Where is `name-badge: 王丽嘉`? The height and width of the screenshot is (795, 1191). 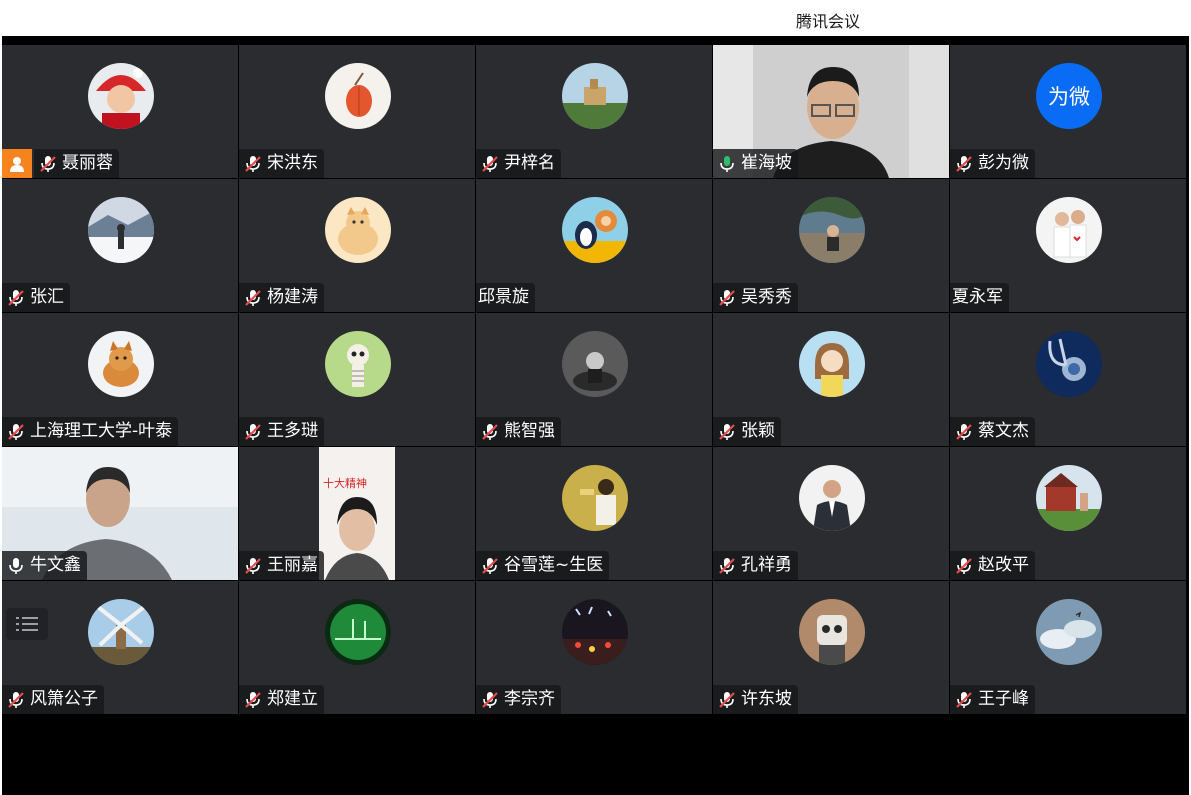
name-badge: 王丽嘉 is located at coordinates (281, 565).